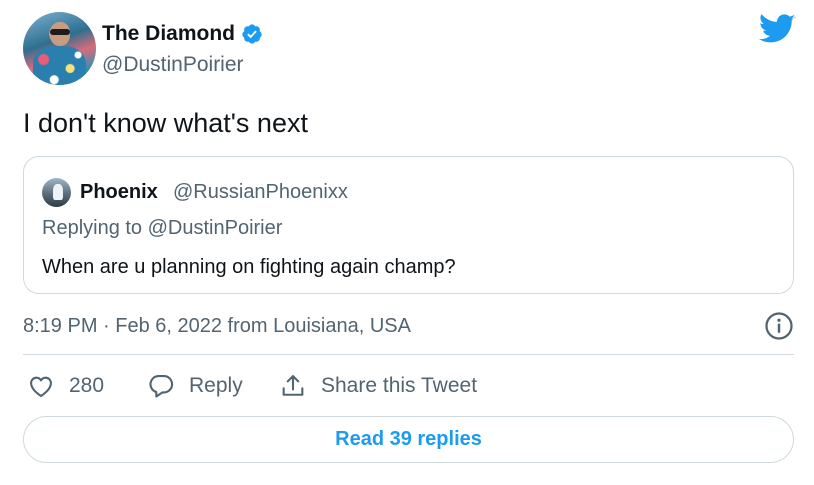 This screenshot has width=814, height=485. I want to click on author-handle: @DustinPoirier, so click(173, 65).